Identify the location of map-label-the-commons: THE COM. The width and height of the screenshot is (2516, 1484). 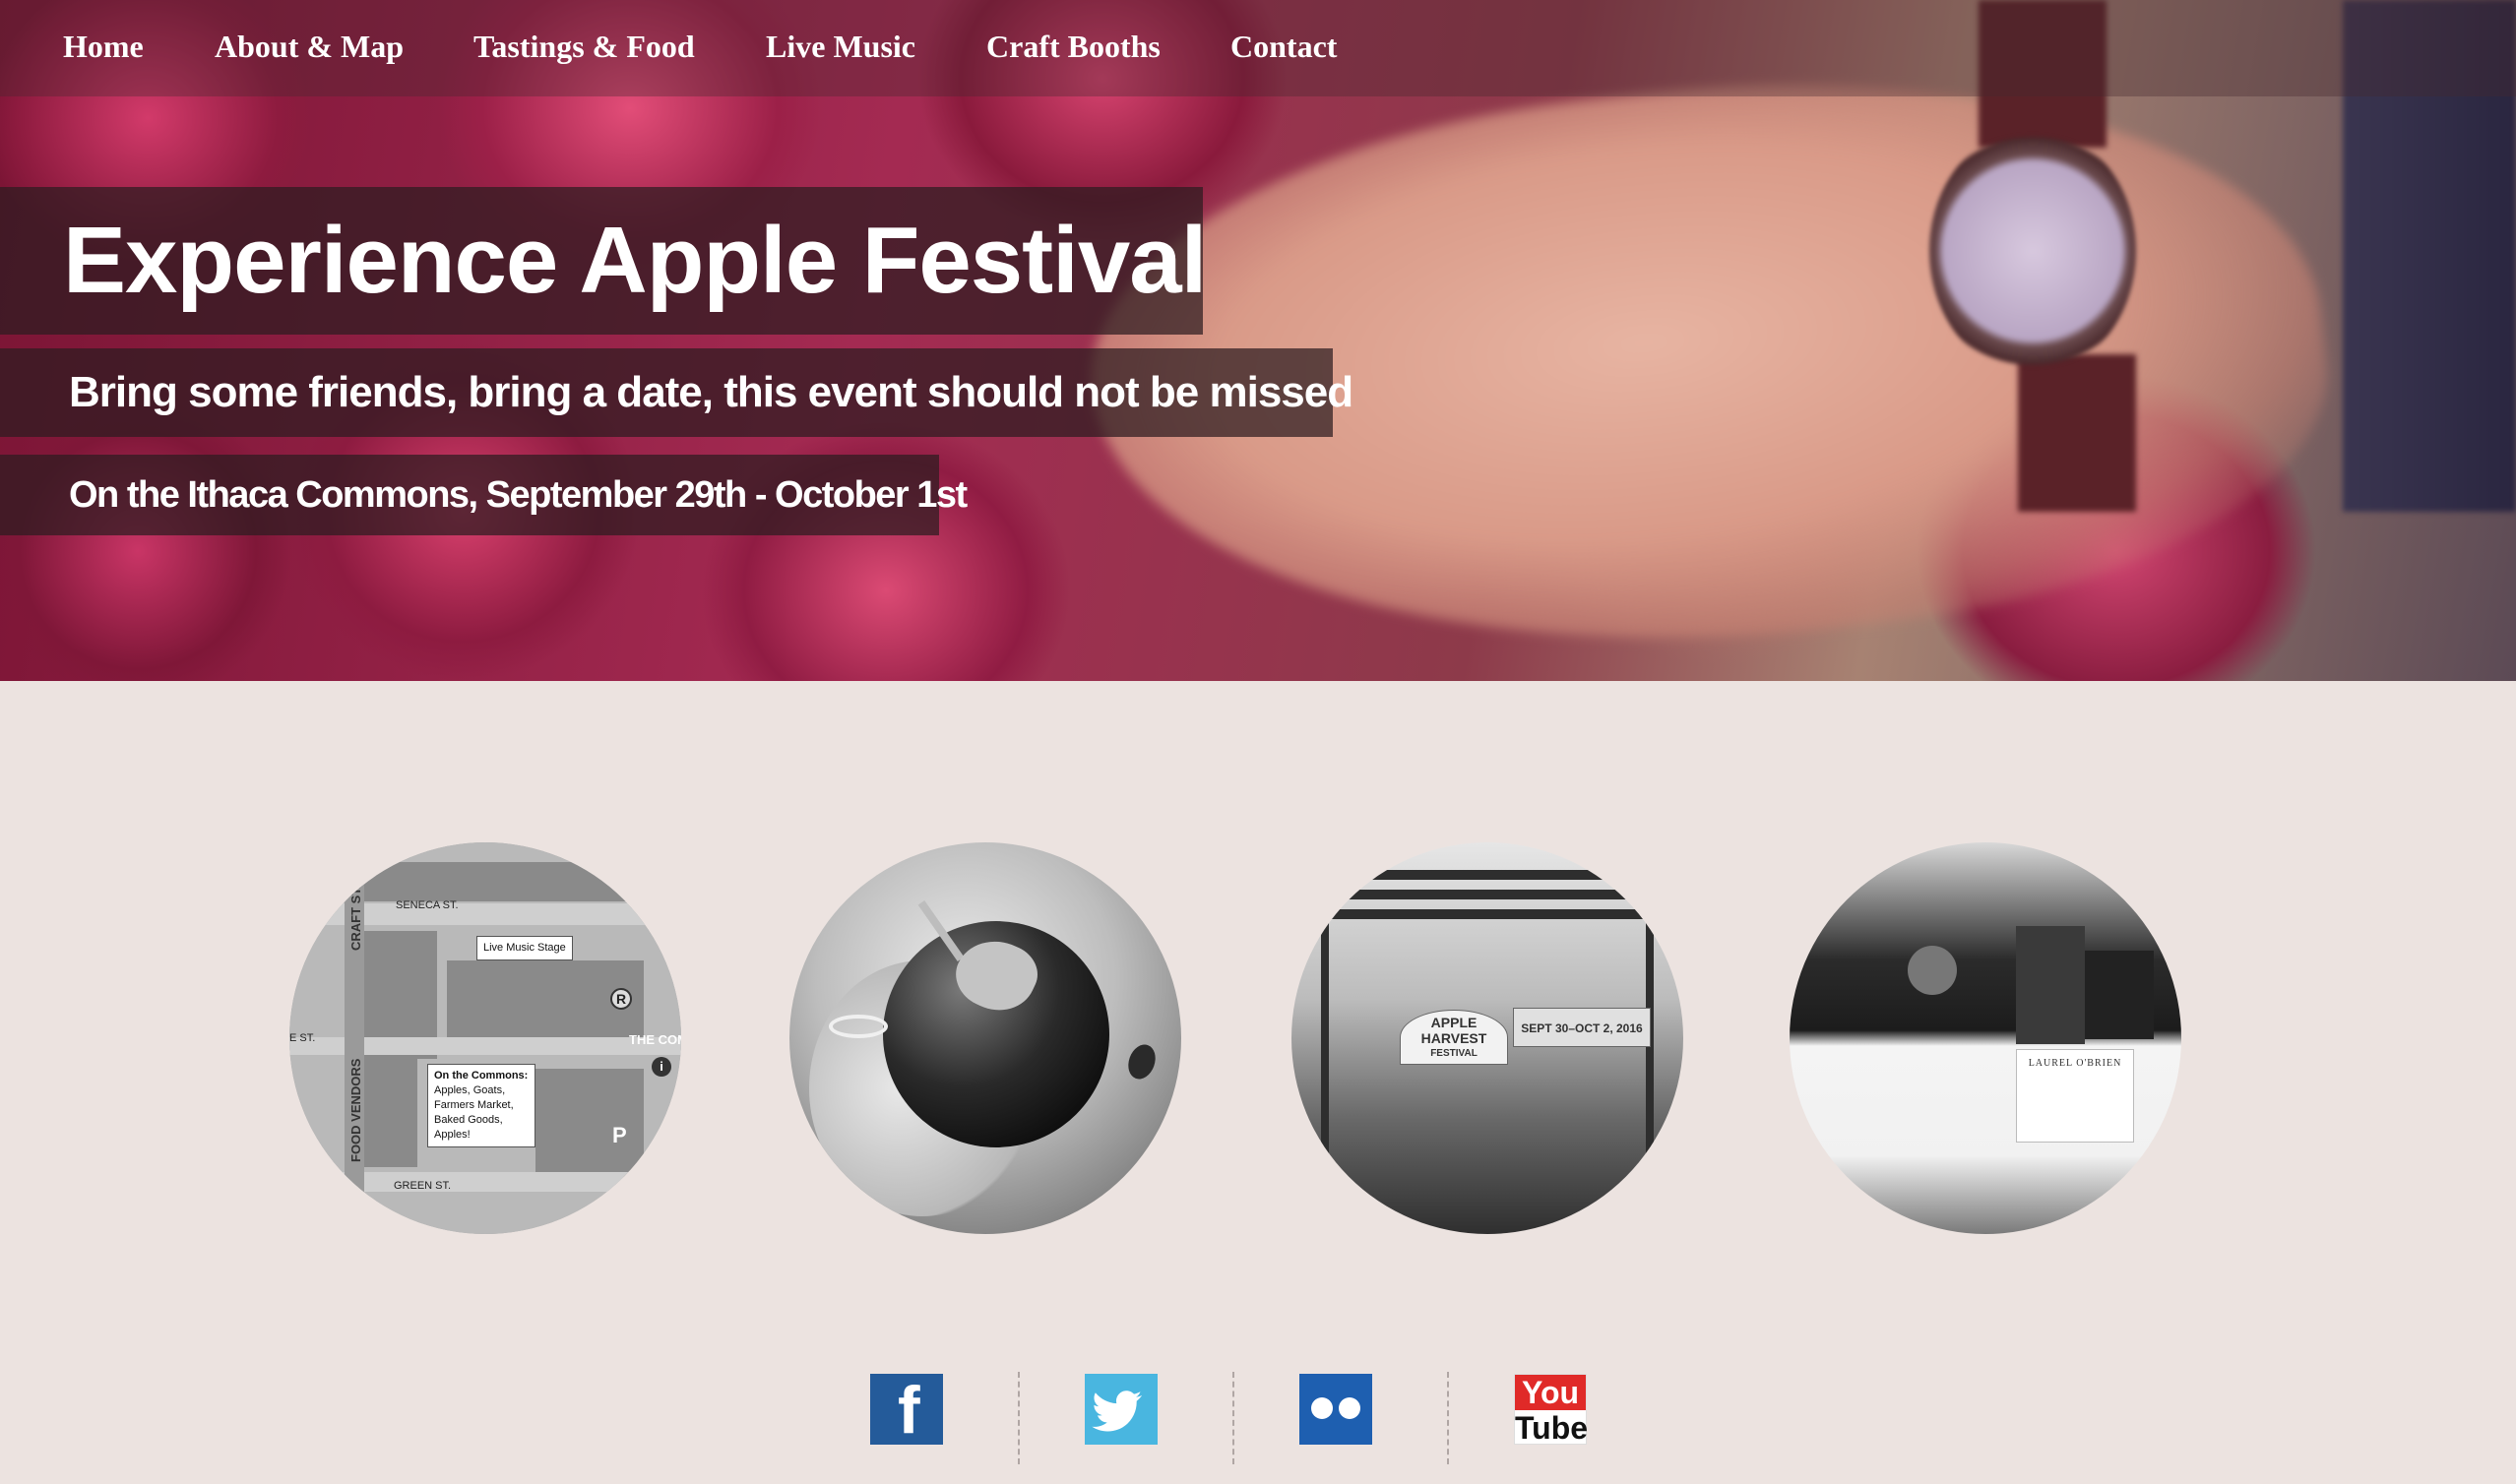
(655, 1040).